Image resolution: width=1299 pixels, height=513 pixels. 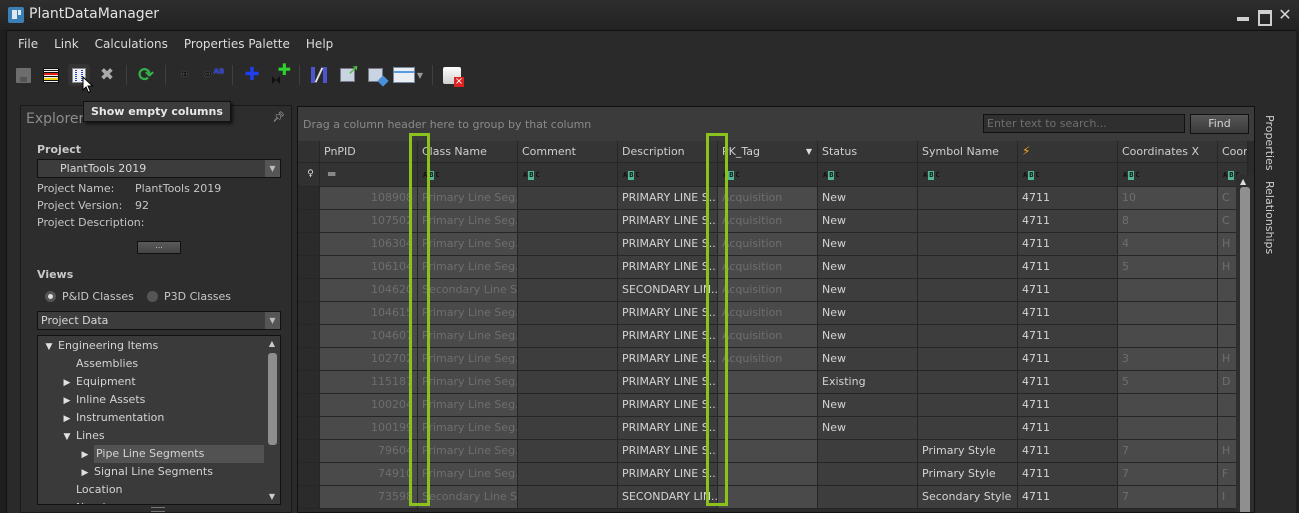 What do you see at coordinates (468, 152) in the screenshot?
I see `column-header: Class Name` at bounding box center [468, 152].